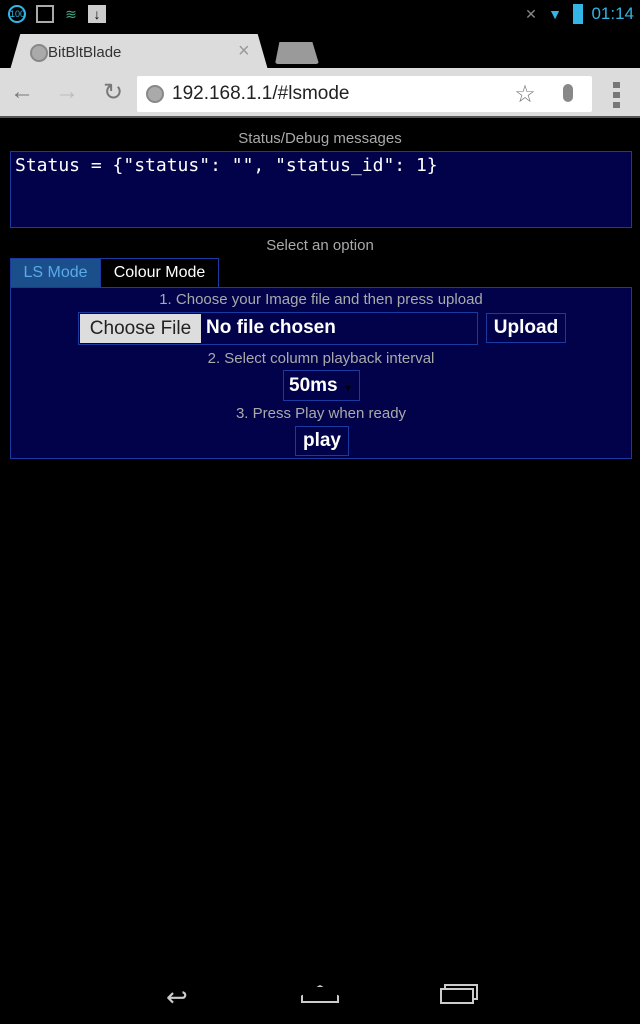  What do you see at coordinates (320, 138) in the screenshot?
I see `status-heading: Status/Debug messages` at bounding box center [320, 138].